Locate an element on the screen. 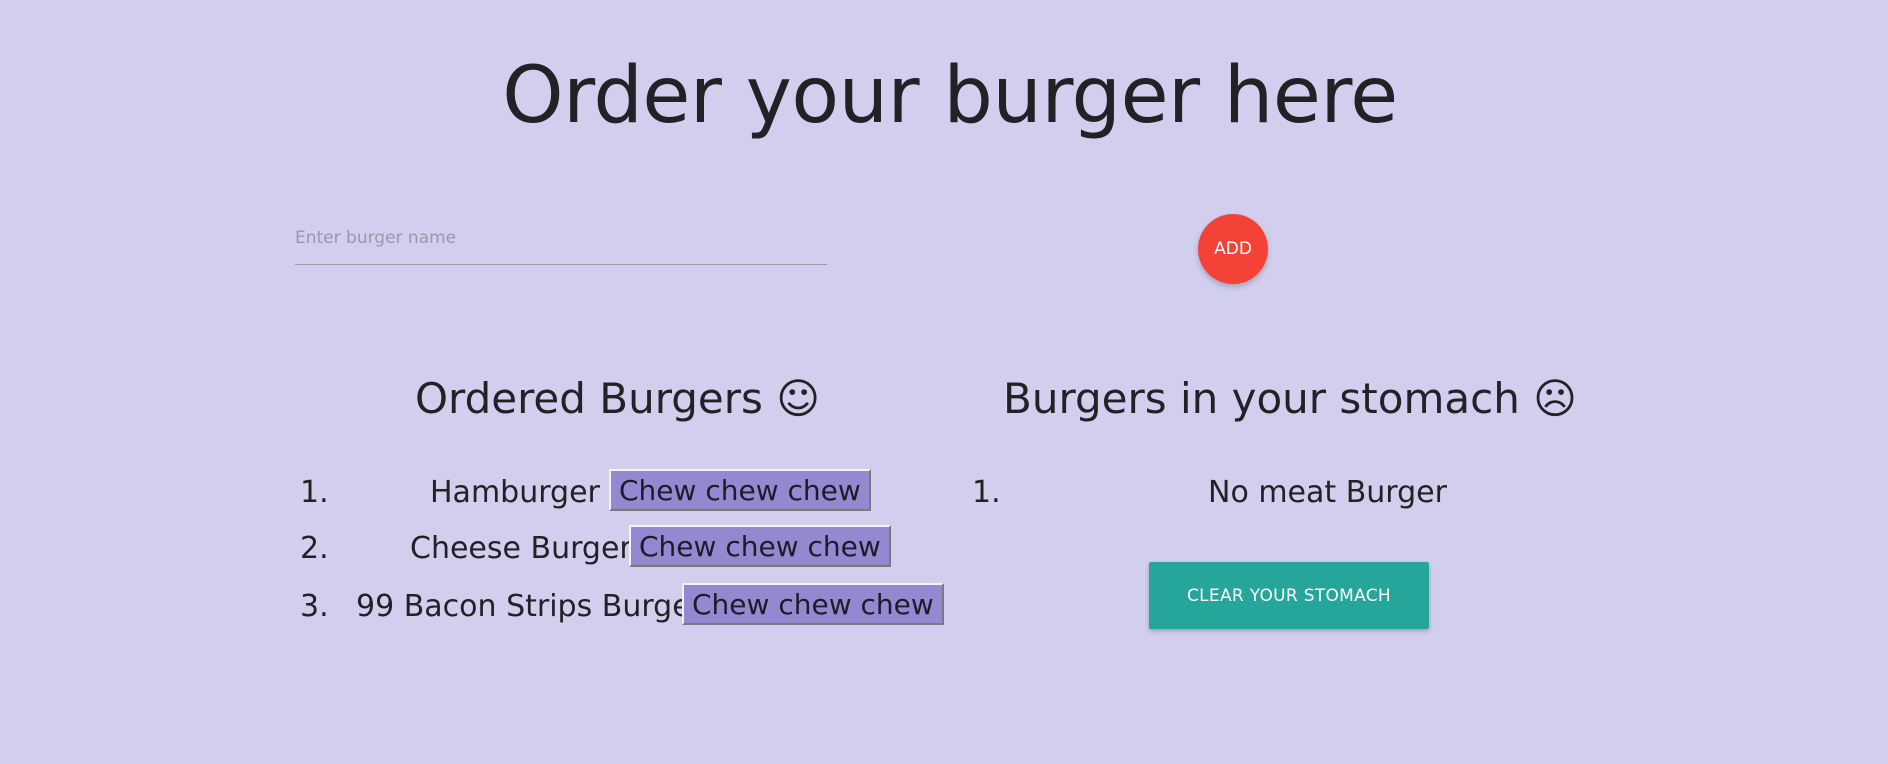 The width and height of the screenshot is (1888, 764). list-item: 1. Hamburger Chew chew chew is located at coordinates (620, 490).